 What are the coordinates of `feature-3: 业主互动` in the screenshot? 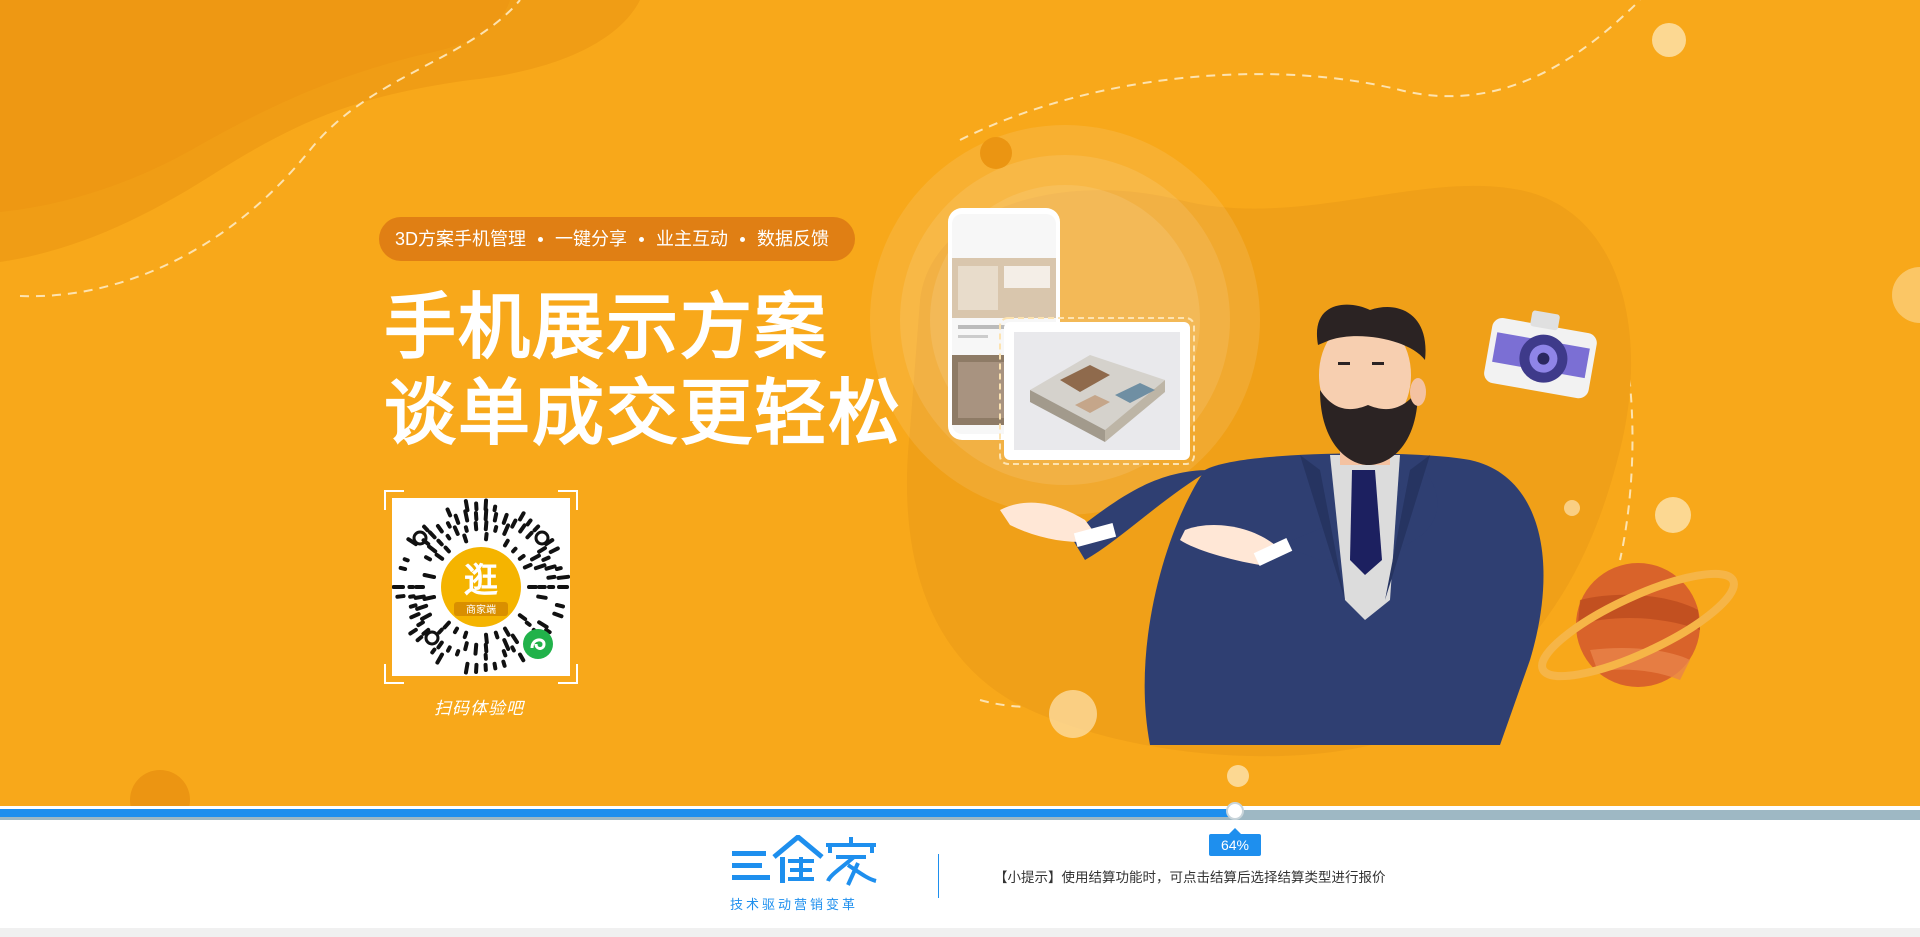 It's located at (692, 239).